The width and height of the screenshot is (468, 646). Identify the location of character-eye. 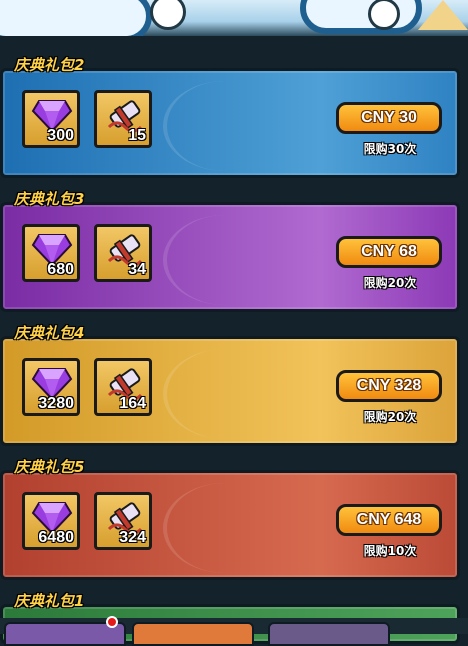
(168, 15).